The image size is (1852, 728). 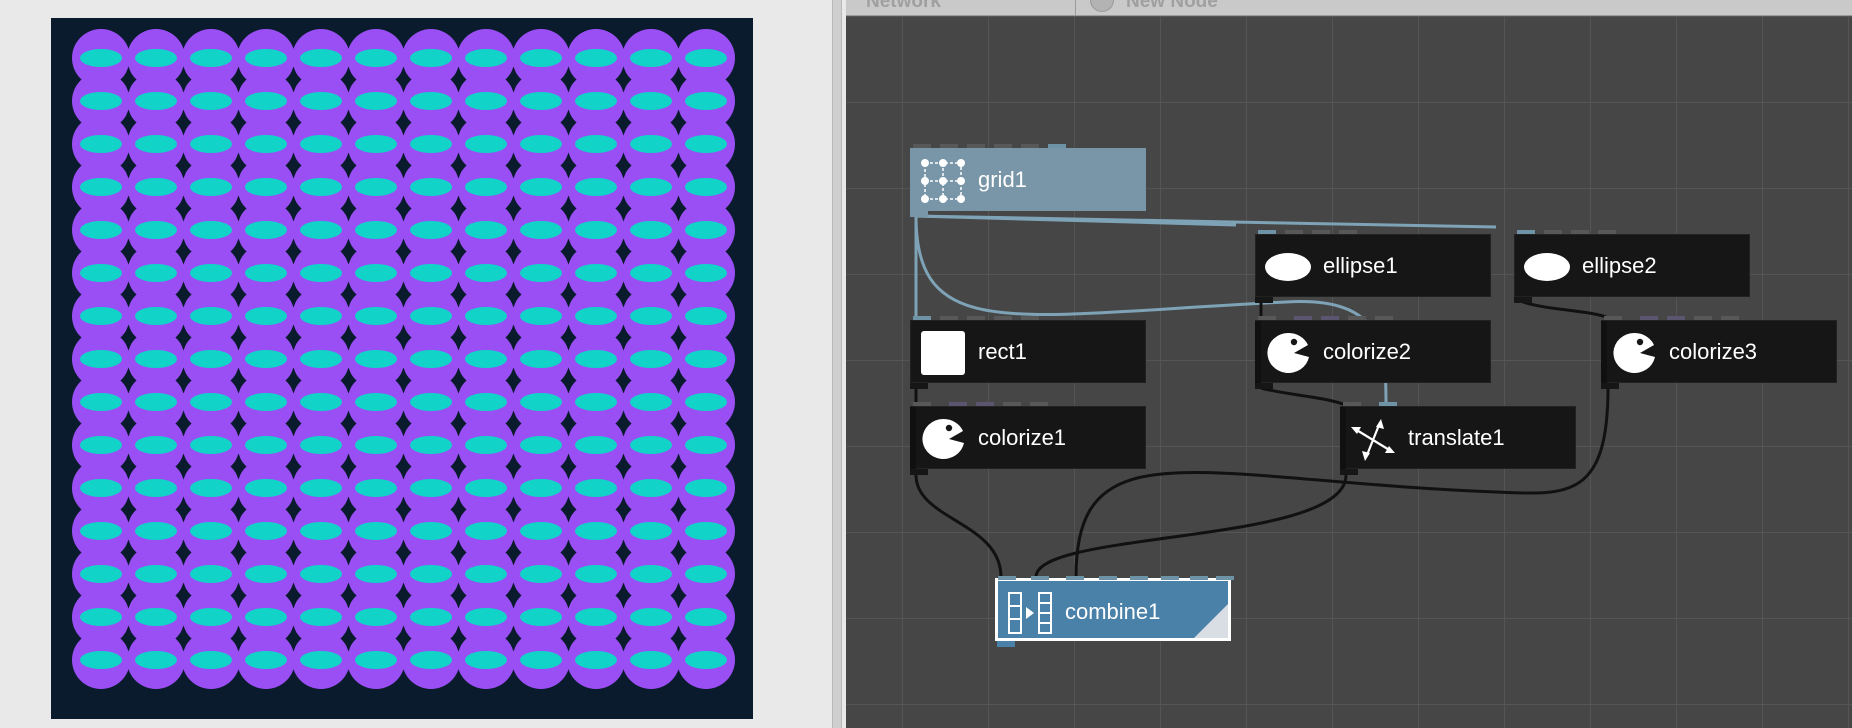 I want to click on colorize3-output-port, so click(x=1610, y=386).